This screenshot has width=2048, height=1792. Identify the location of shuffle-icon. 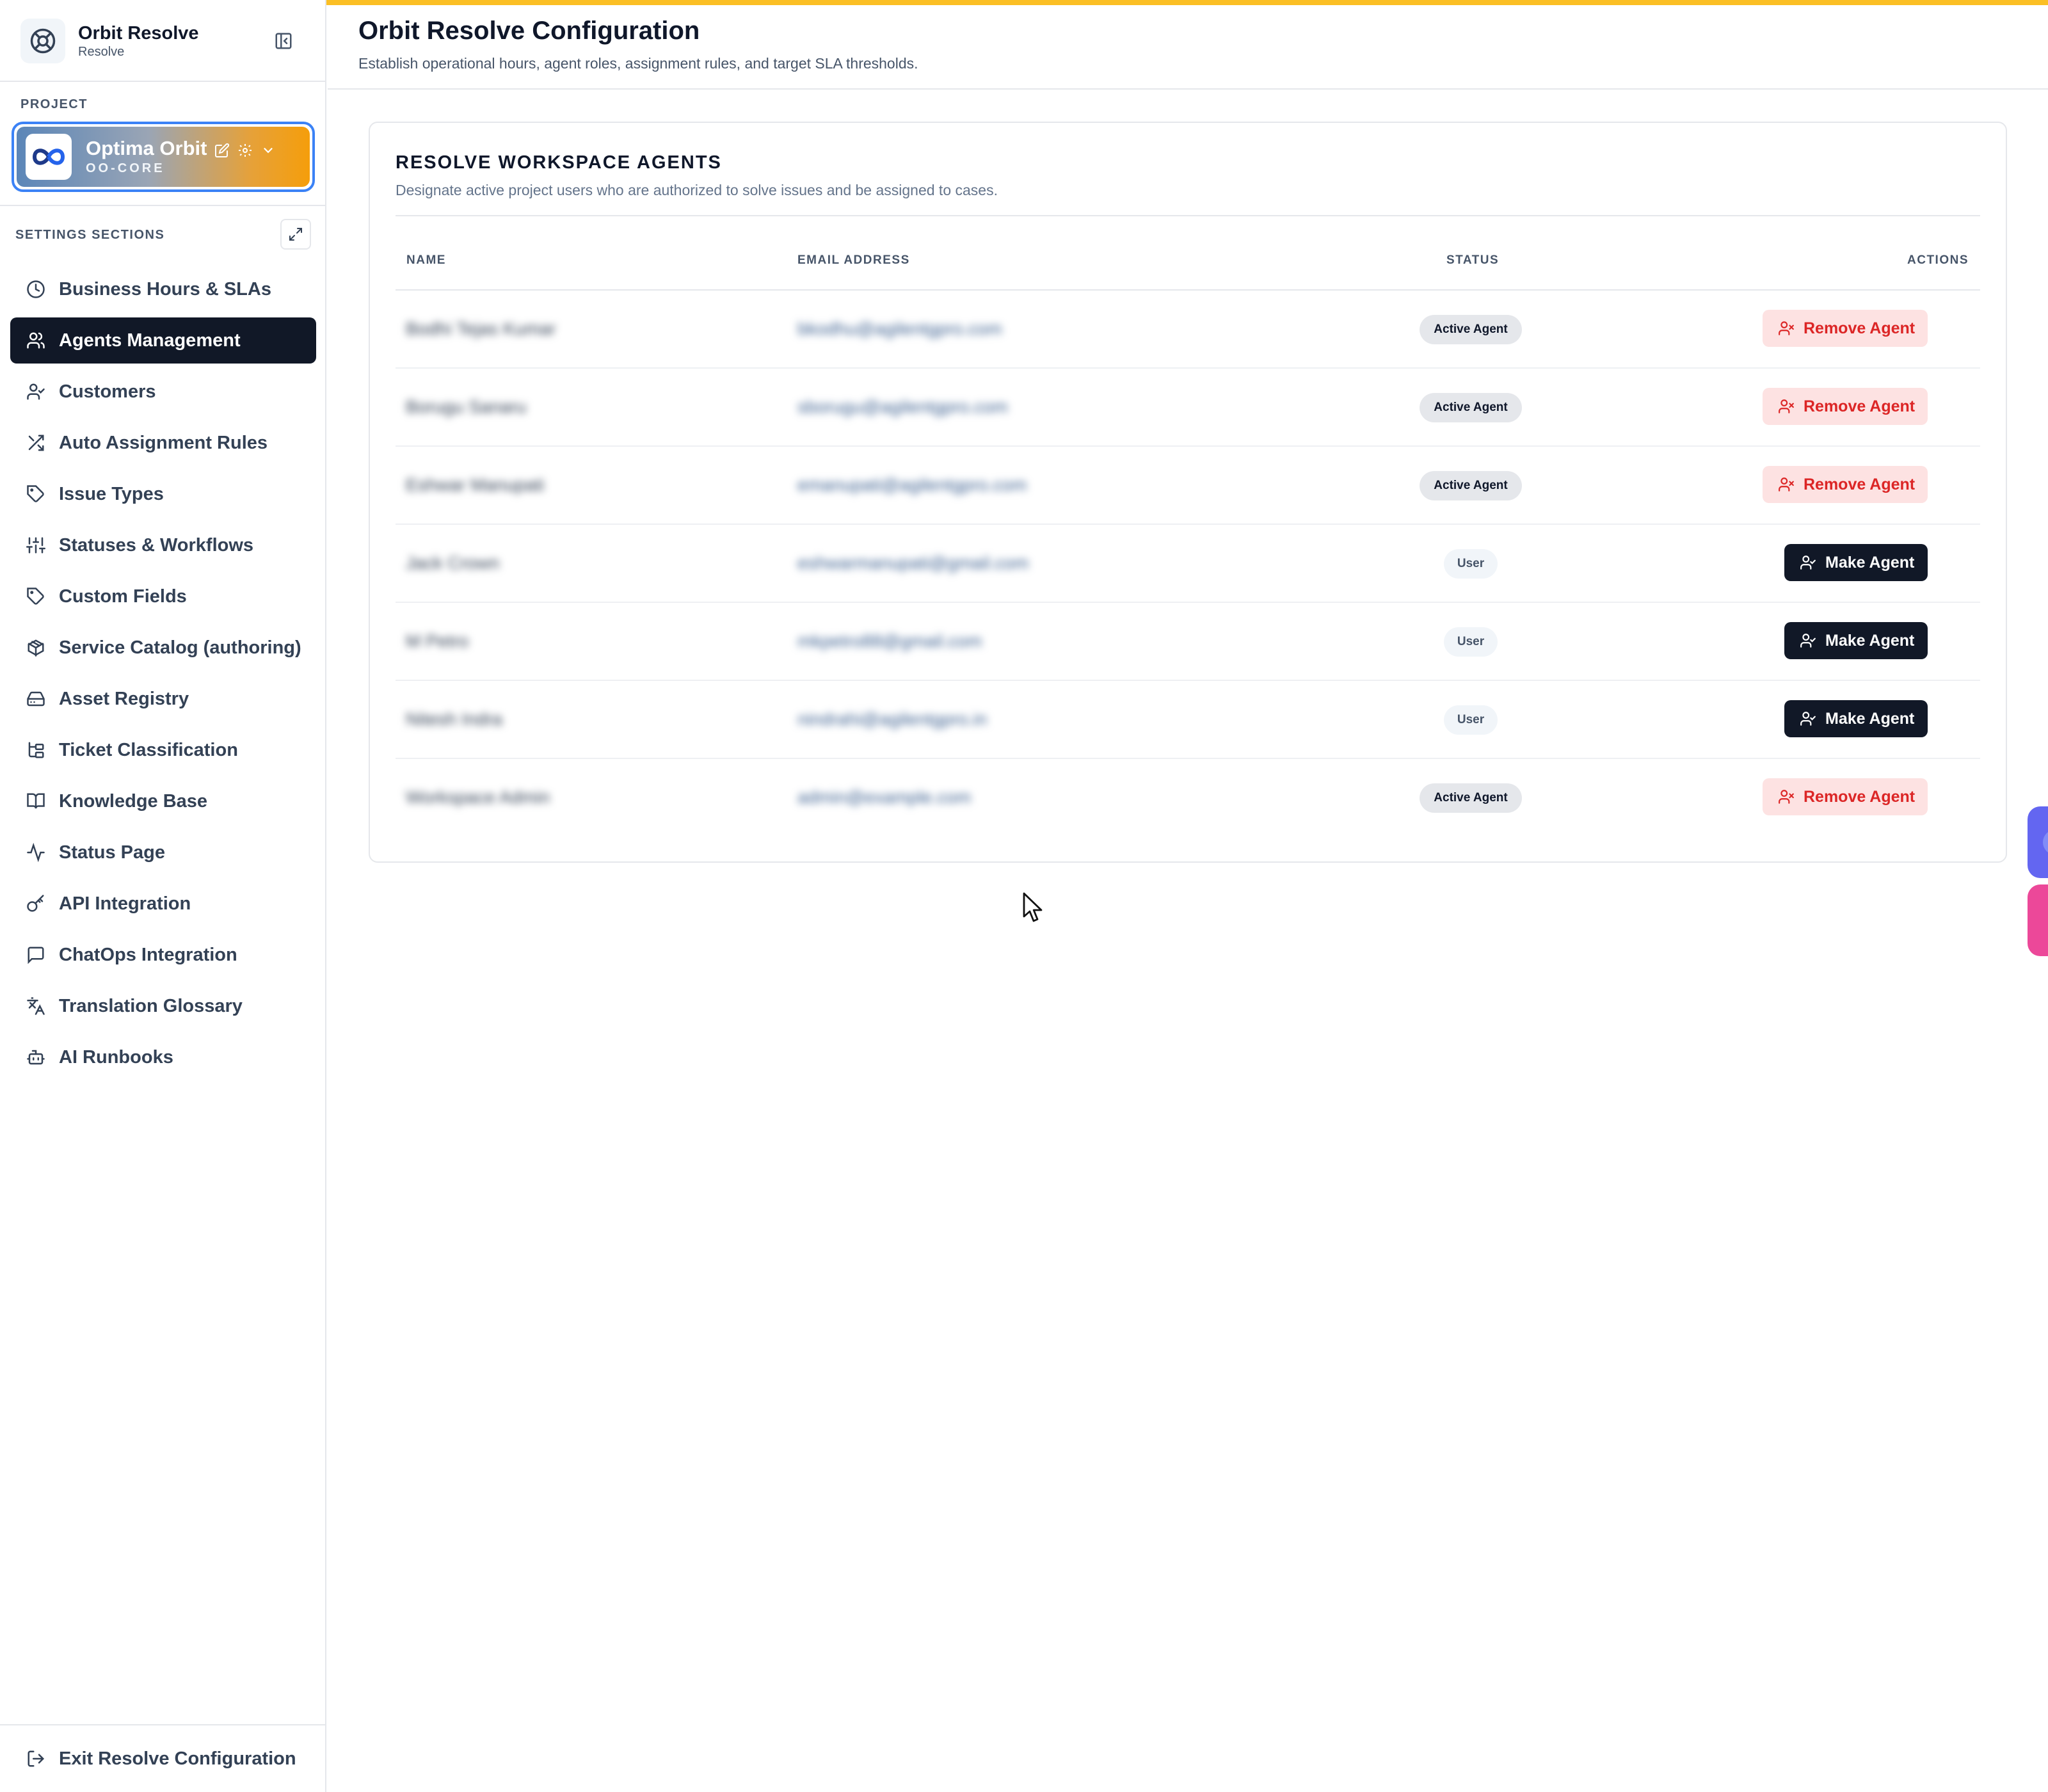
(36, 443).